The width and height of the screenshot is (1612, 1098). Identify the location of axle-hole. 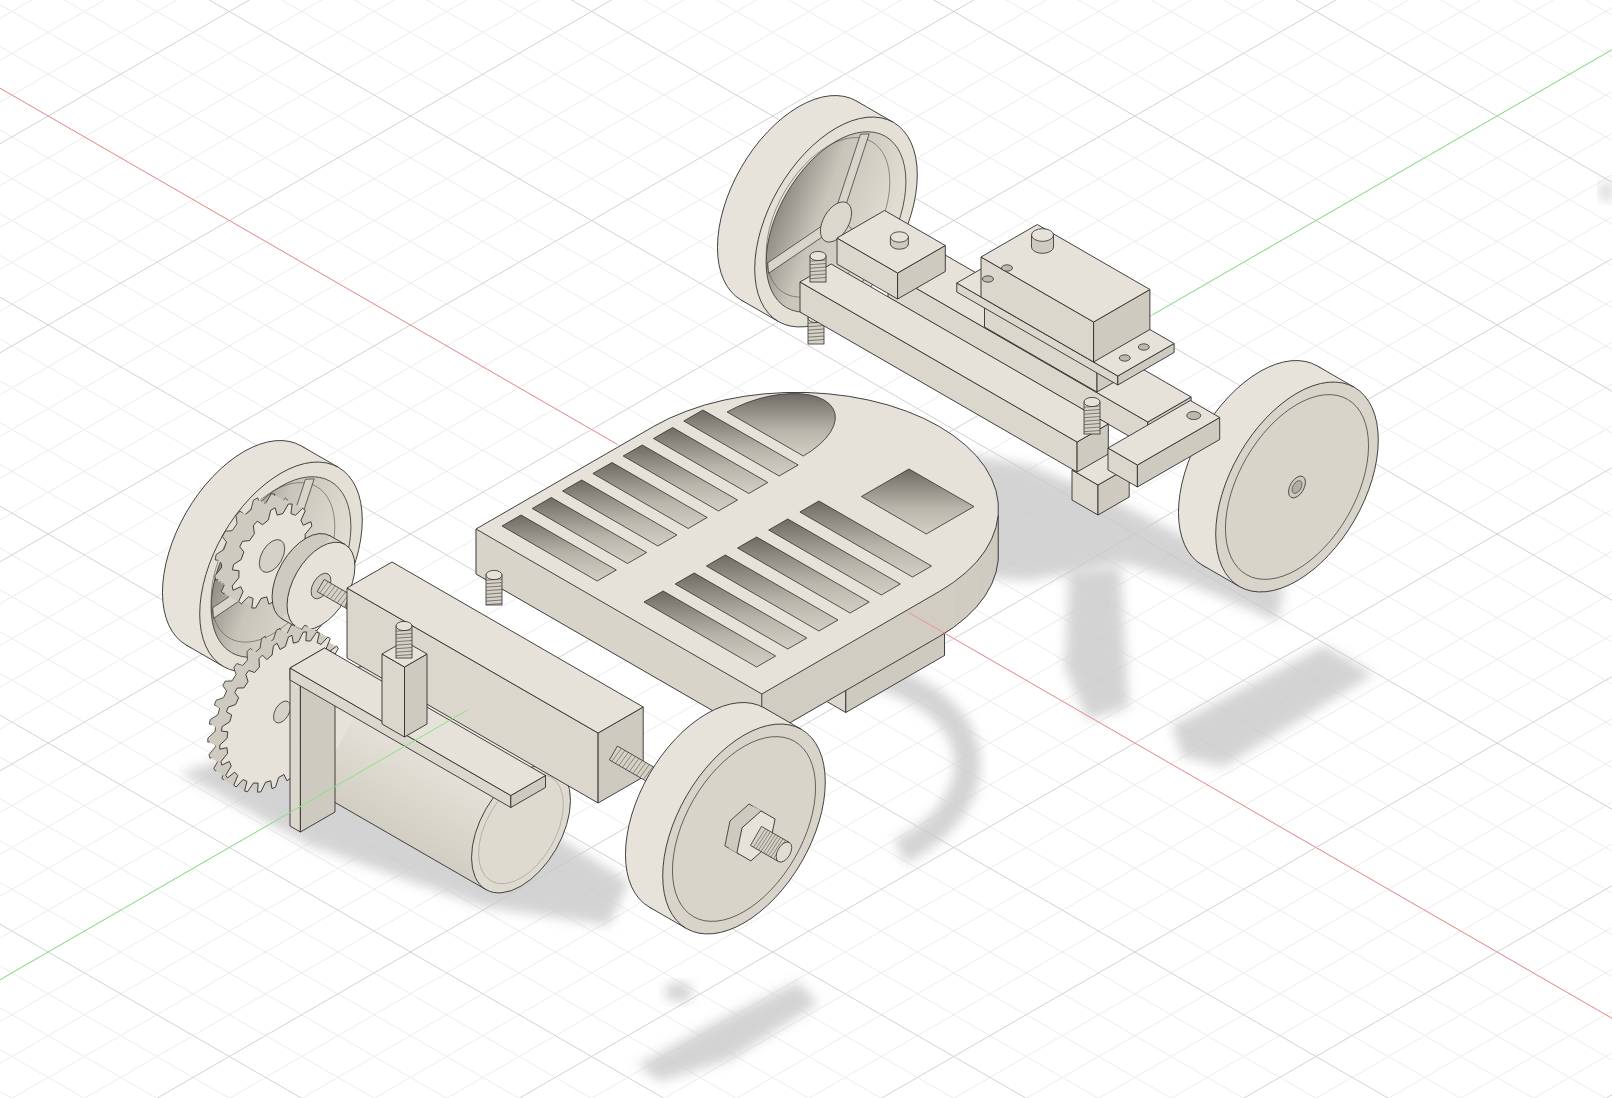
(1297, 487).